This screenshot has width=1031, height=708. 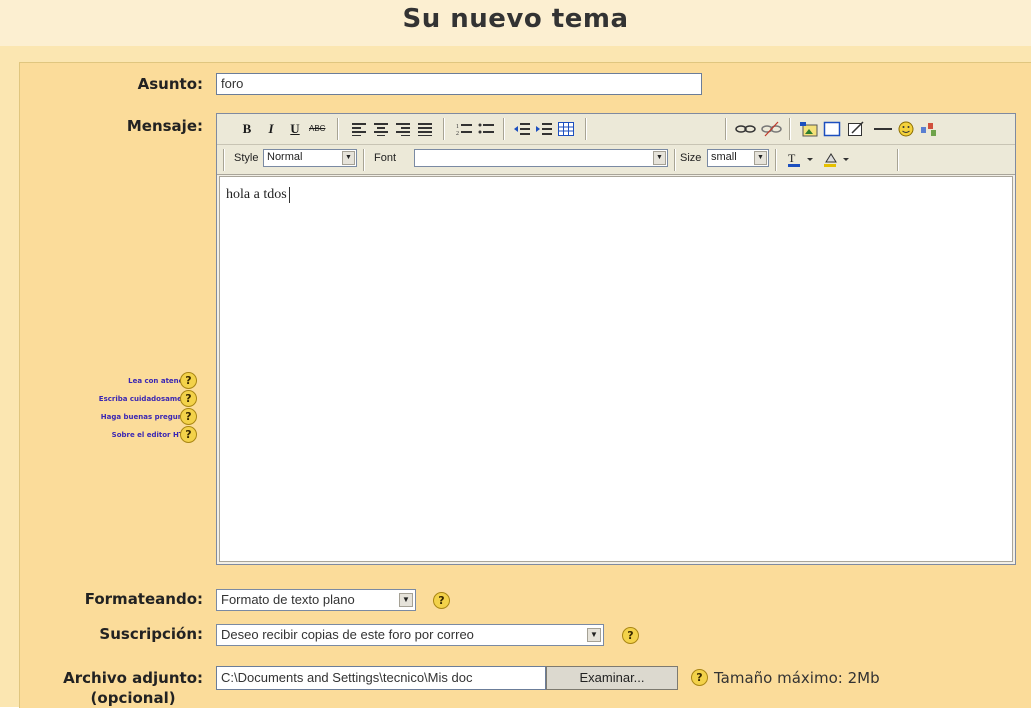 What do you see at coordinates (464, 129) in the screenshot?
I see `numbered-list-icon: 12` at bounding box center [464, 129].